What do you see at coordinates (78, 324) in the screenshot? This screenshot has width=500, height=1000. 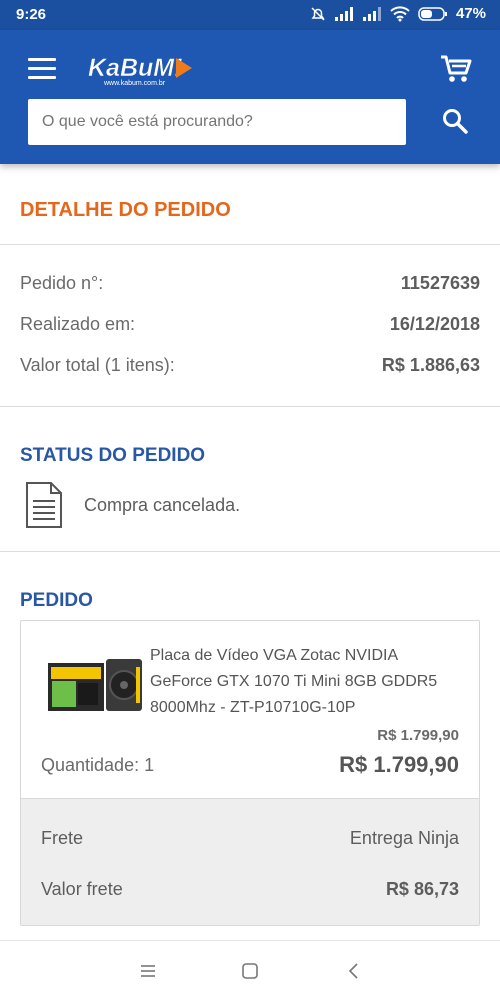 I see `order-date-label: Realizado em:` at bounding box center [78, 324].